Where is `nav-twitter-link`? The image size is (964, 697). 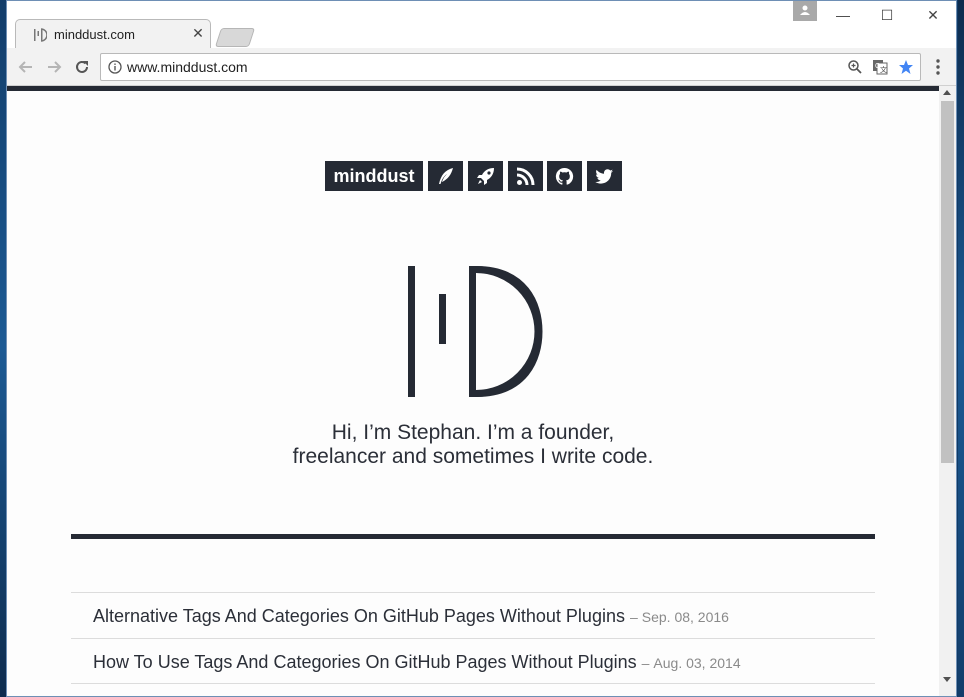 nav-twitter-link is located at coordinates (604, 176).